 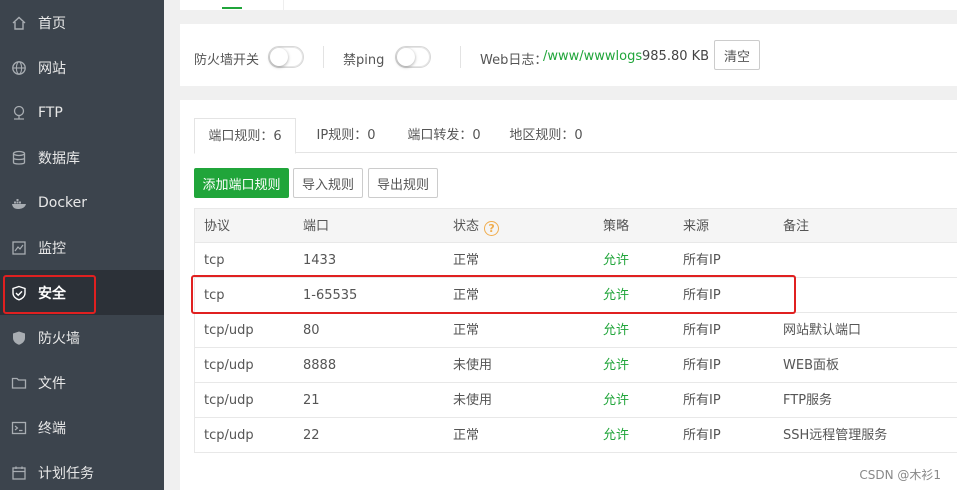 What do you see at coordinates (575, 365) in the screenshot?
I see `table-row: tcp/udp 8888 未使用 允许 所有IP WEB面板` at bounding box center [575, 365].